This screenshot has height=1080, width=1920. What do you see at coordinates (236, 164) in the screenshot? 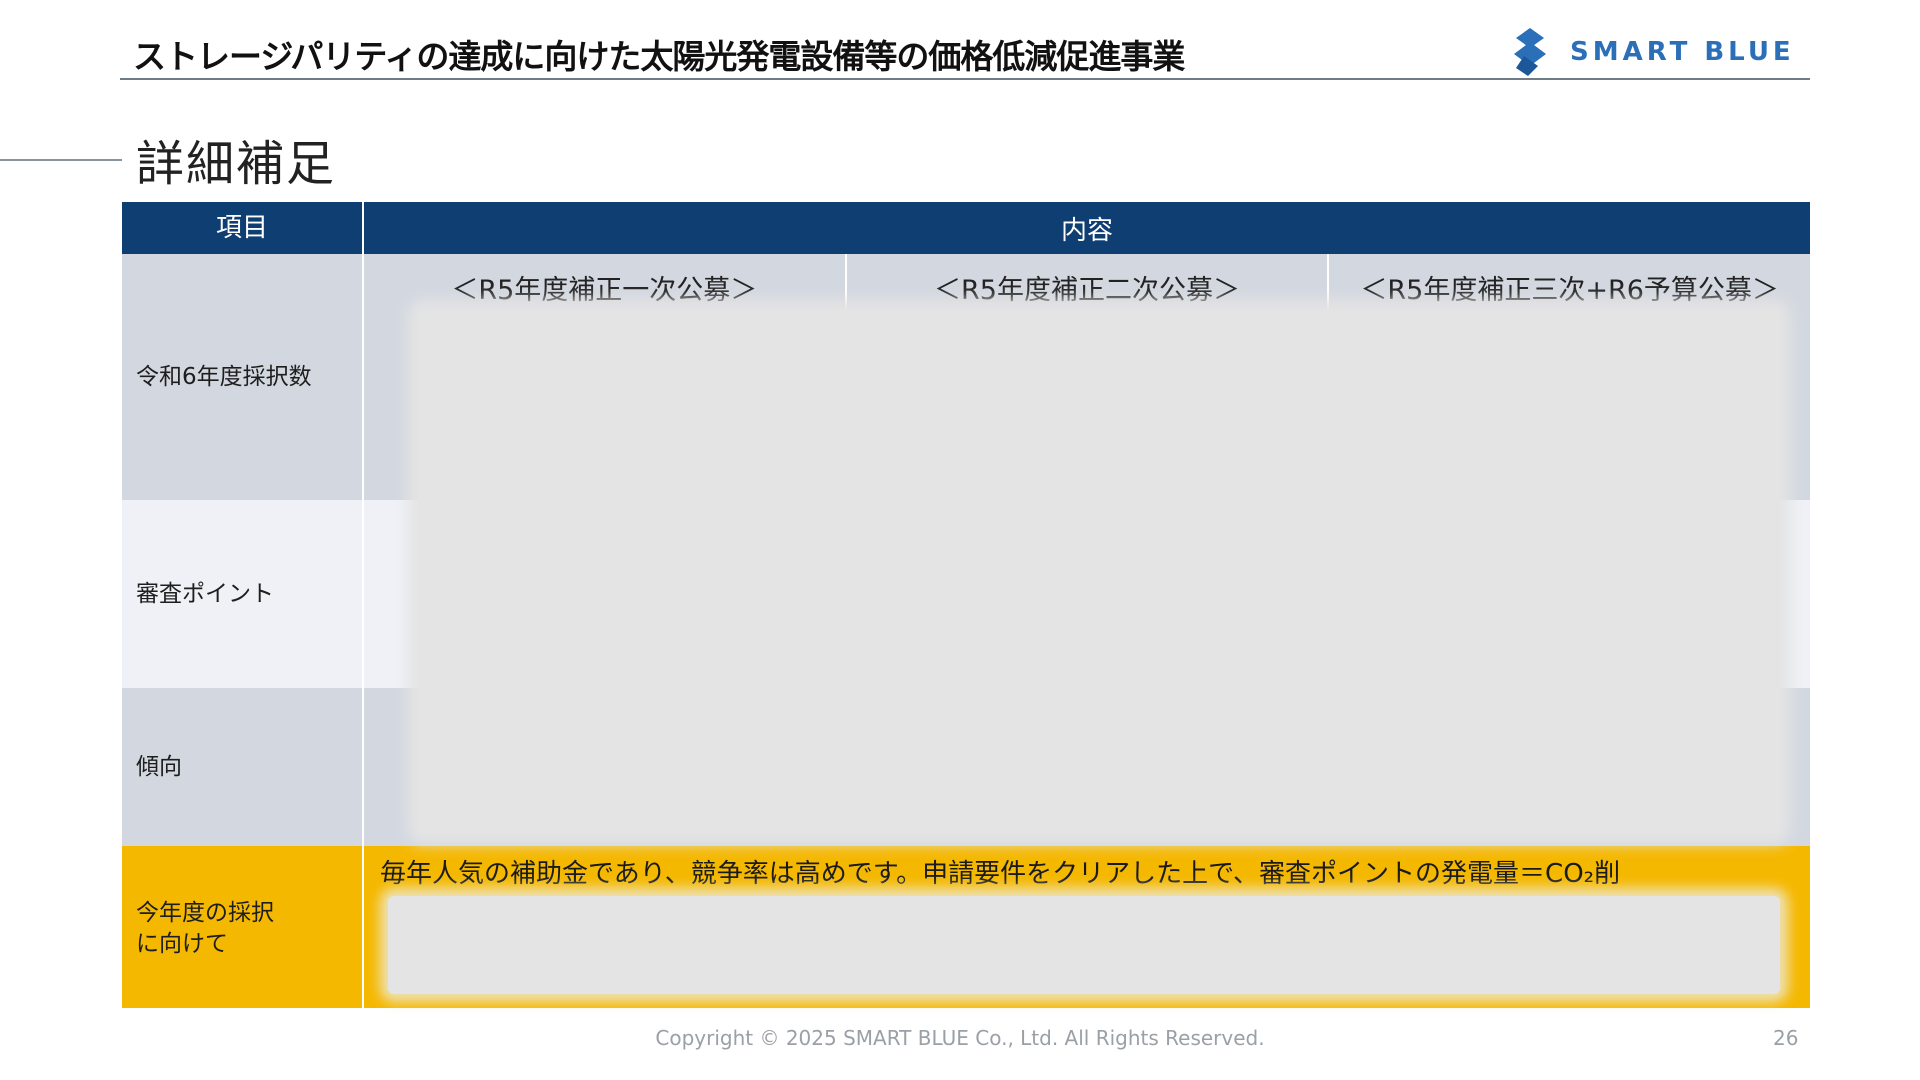
I see `section-title: 詳細補足` at bounding box center [236, 164].